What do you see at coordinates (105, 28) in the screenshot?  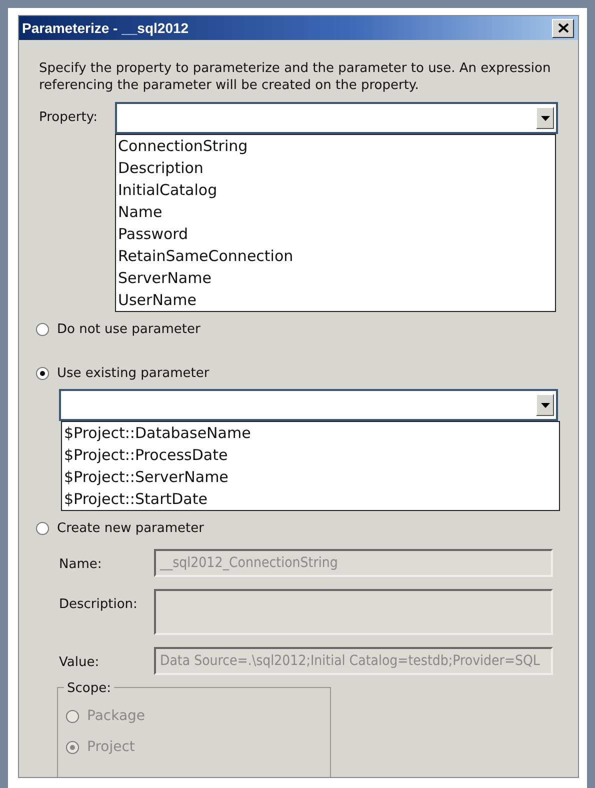 I see `window-title: Parameterize - __sql2012` at bounding box center [105, 28].